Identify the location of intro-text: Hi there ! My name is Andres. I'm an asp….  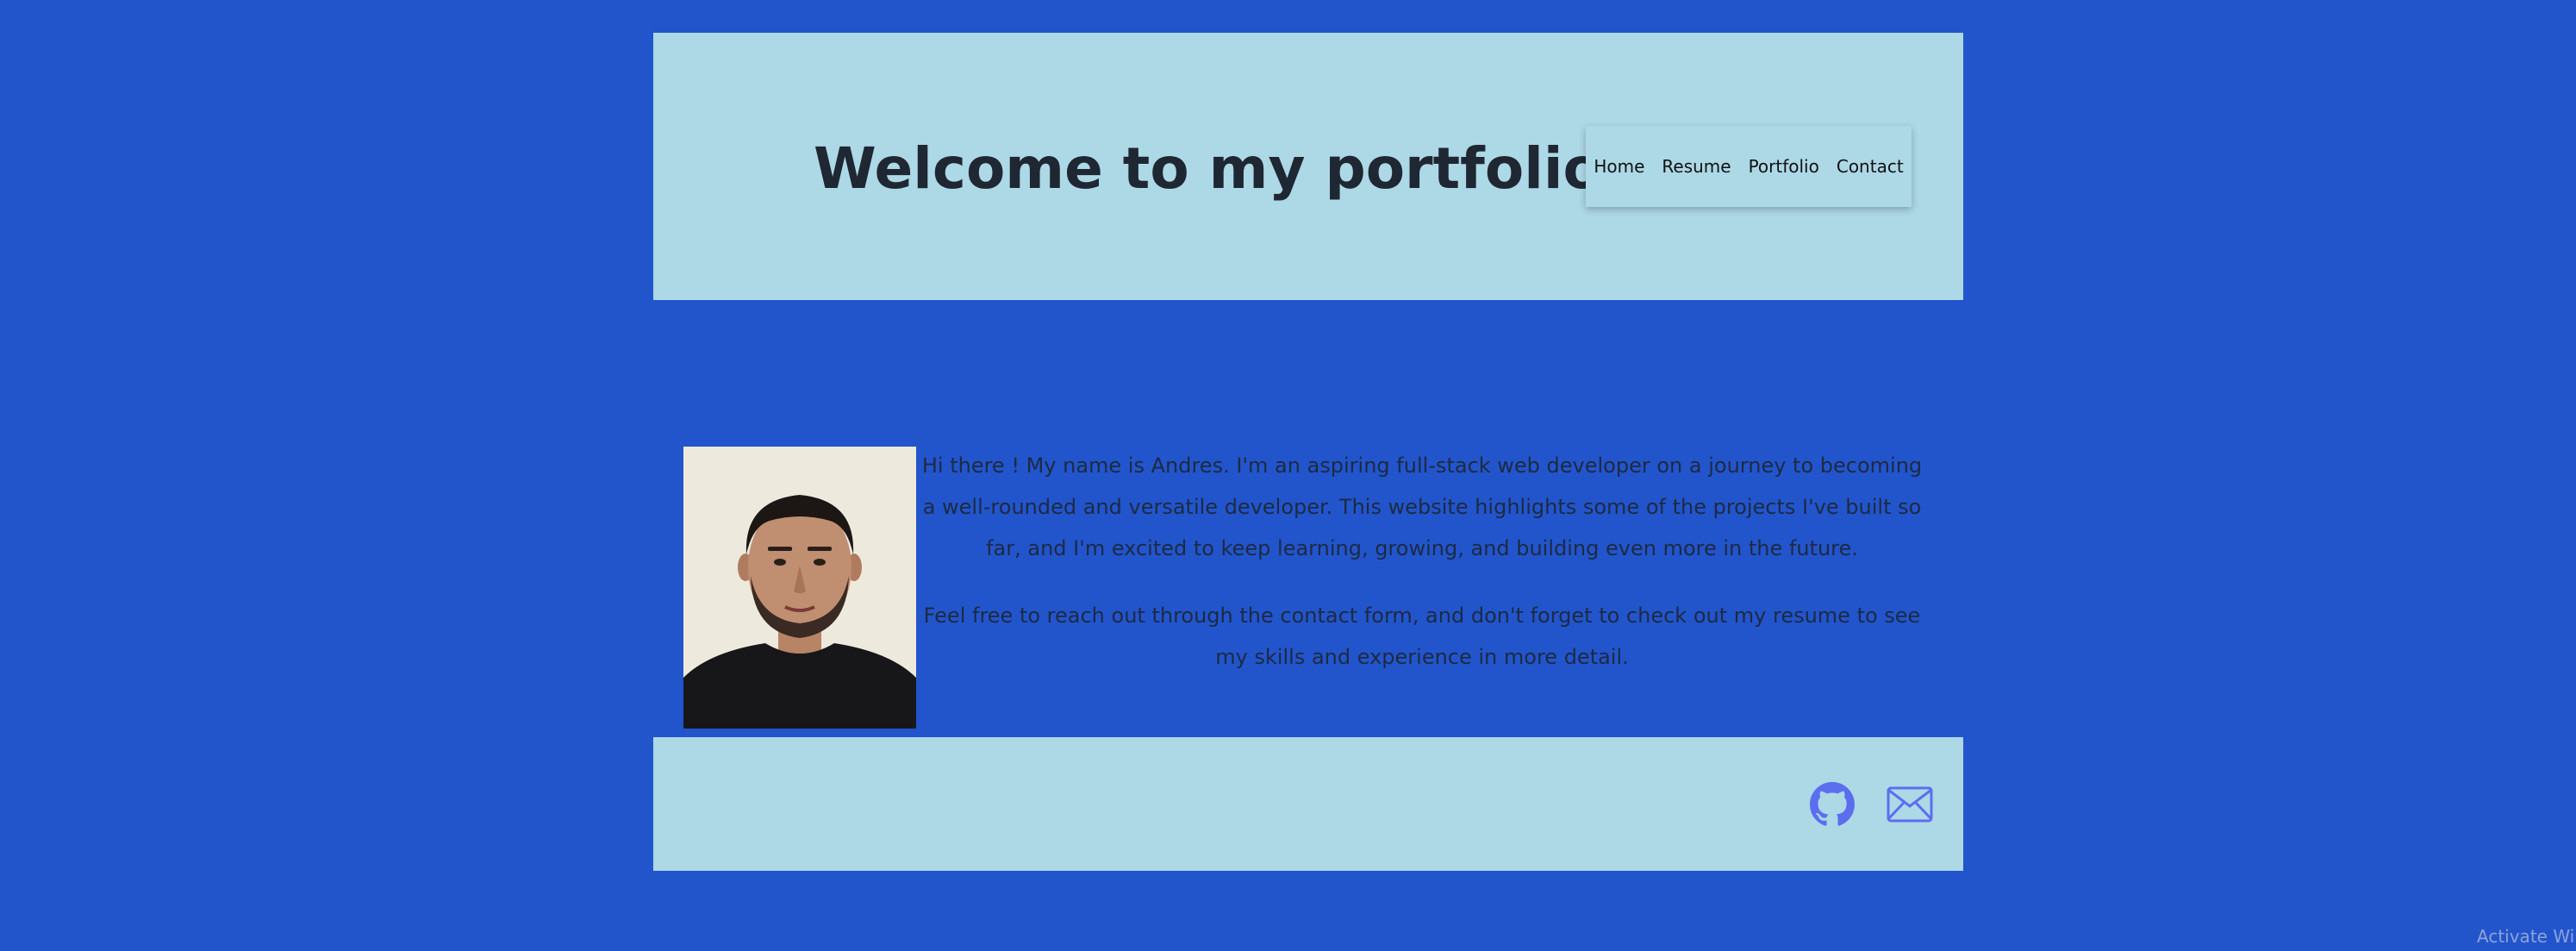
(1422, 574).